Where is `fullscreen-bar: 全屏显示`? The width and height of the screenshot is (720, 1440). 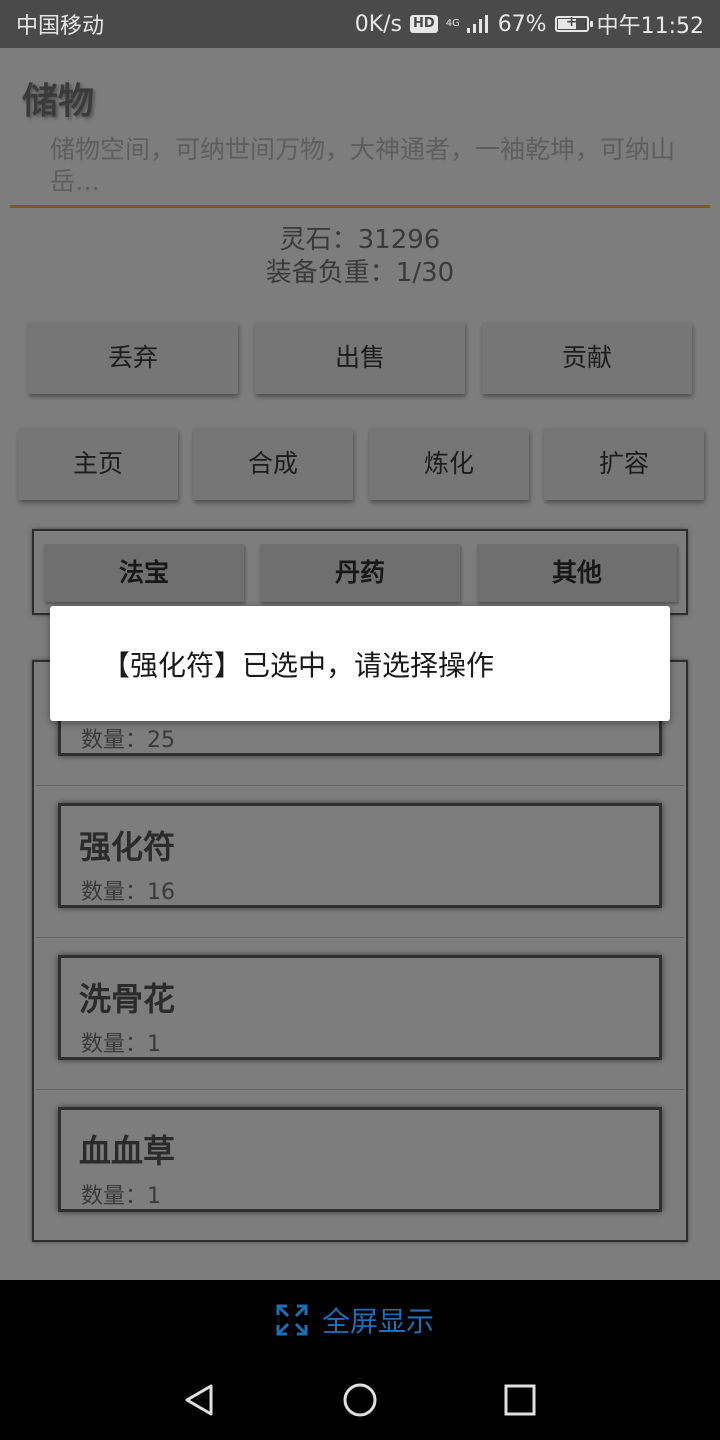
fullscreen-bar: 全屏显示 is located at coordinates (360, 1320).